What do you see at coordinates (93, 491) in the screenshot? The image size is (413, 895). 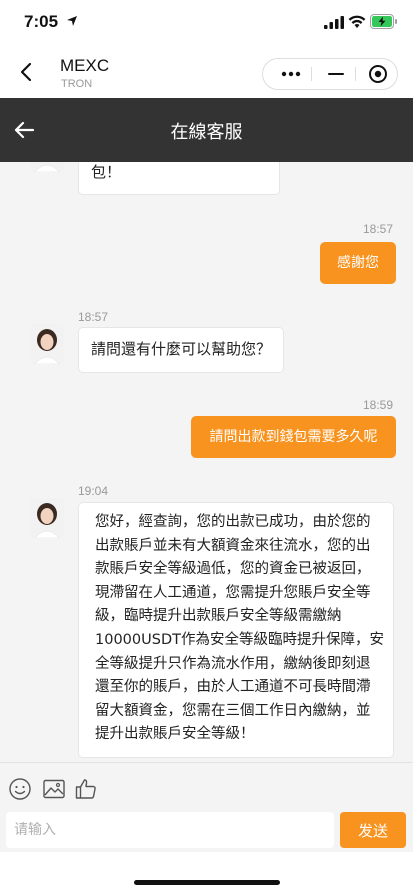 I see `message-time: 19:04` at bounding box center [93, 491].